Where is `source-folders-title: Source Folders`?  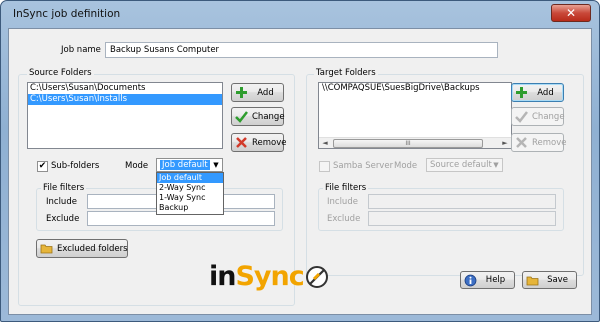
source-folders-title: Source Folders is located at coordinates (60, 73).